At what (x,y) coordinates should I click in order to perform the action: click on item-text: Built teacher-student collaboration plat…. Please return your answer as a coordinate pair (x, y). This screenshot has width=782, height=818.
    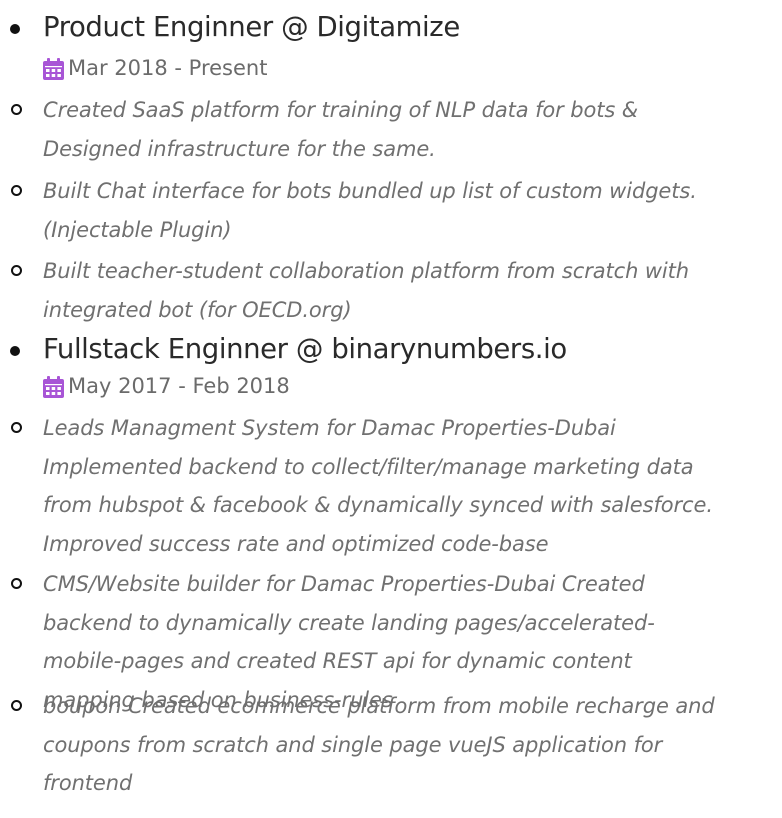
    Looking at the image, I should click on (366, 290).